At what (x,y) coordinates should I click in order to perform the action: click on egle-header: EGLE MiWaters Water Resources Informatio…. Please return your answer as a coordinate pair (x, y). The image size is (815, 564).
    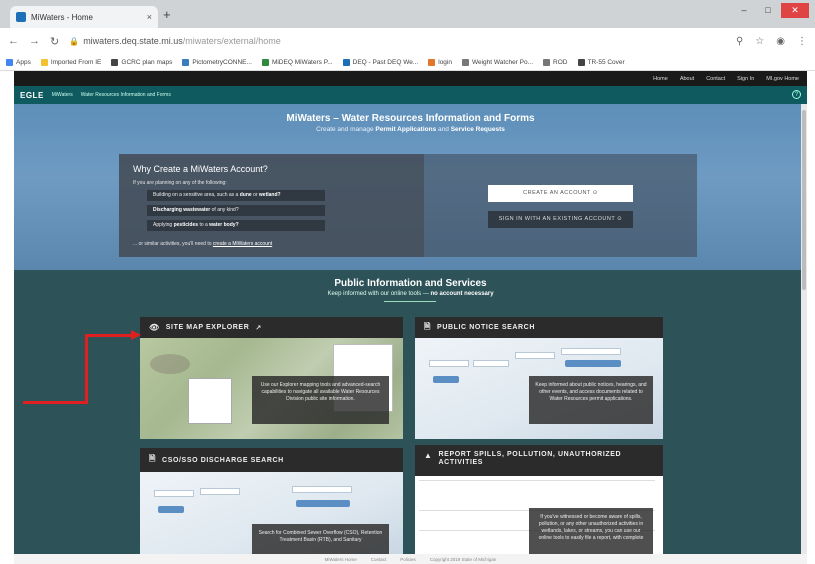
    Looking at the image, I should click on (410, 95).